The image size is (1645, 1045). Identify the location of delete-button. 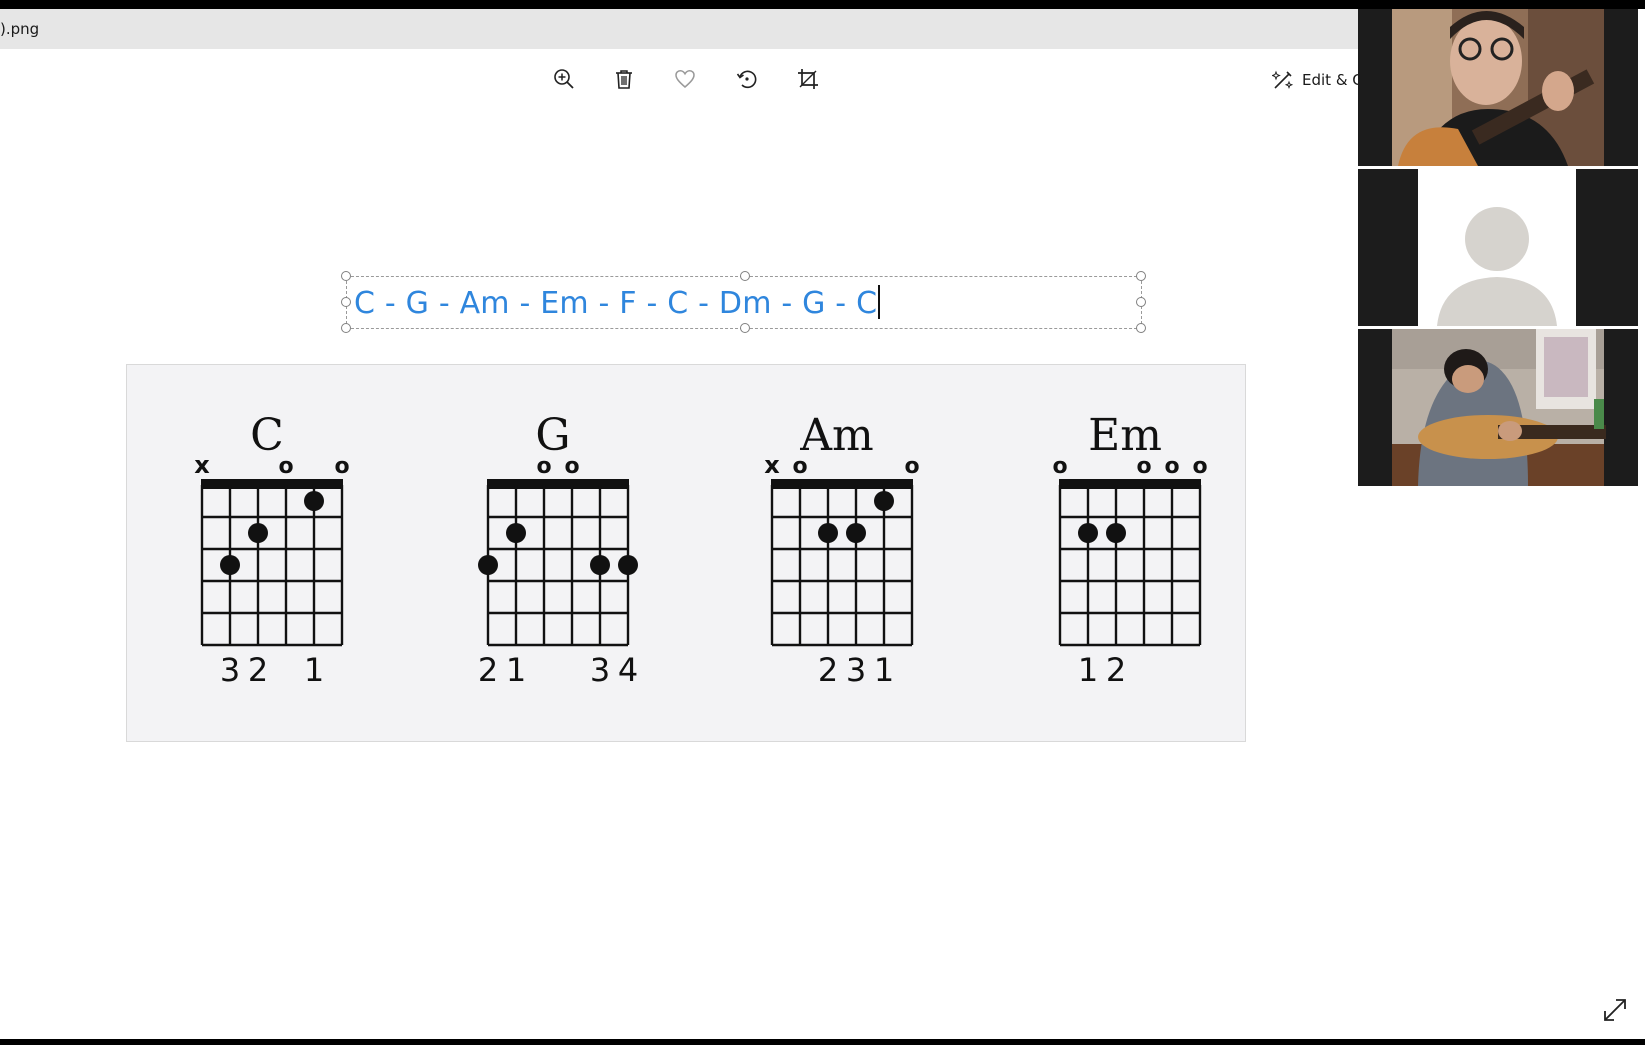
(624, 79).